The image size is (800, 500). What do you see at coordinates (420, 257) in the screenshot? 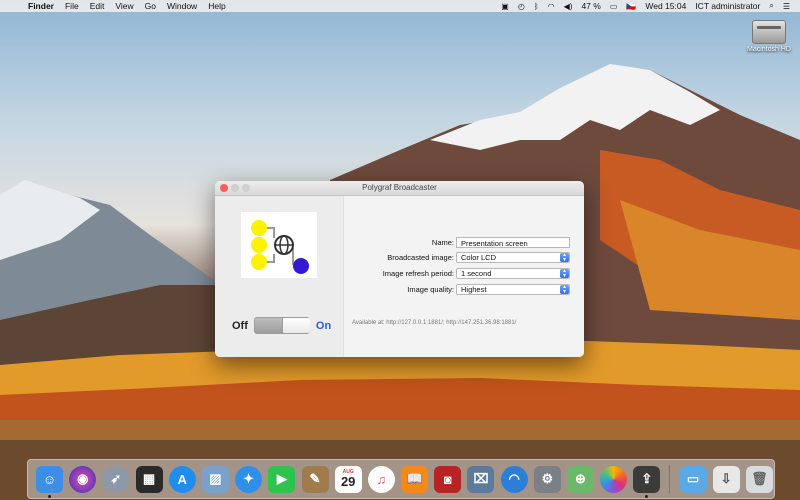
I see `broadcasted-image-label: Broadcasted image:` at bounding box center [420, 257].